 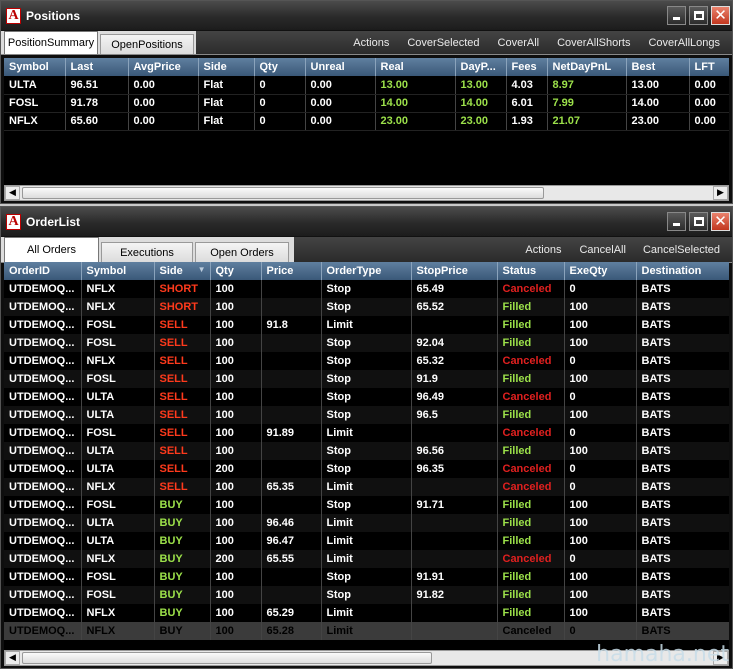 I want to click on column-header-destination: Destination, so click(x=682, y=271).